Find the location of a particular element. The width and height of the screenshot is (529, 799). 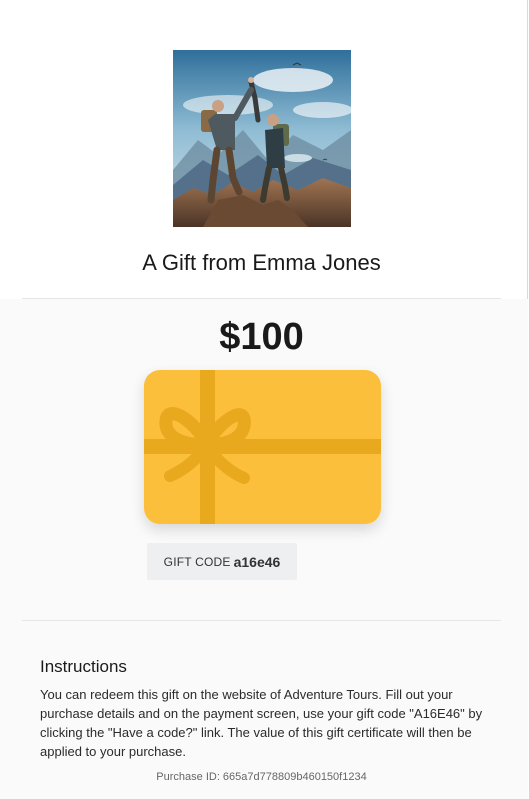

gift-amount: $100 is located at coordinates (261, 337).